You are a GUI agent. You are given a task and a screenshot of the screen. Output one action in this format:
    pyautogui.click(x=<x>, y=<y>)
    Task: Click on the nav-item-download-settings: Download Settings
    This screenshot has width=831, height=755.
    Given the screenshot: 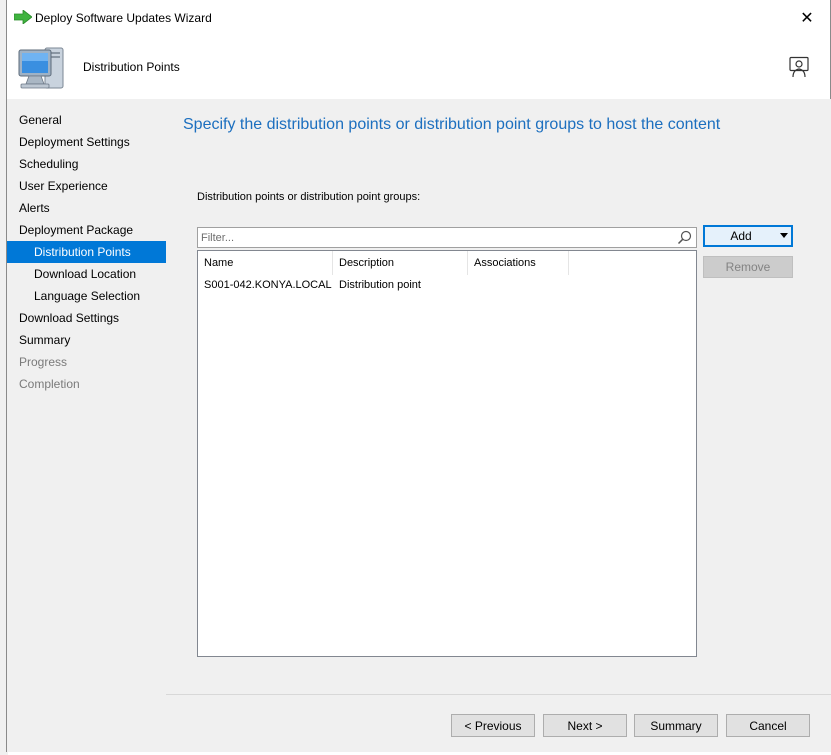 What is the action you would take?
    pyautogui.click(x=86, y=318)
    